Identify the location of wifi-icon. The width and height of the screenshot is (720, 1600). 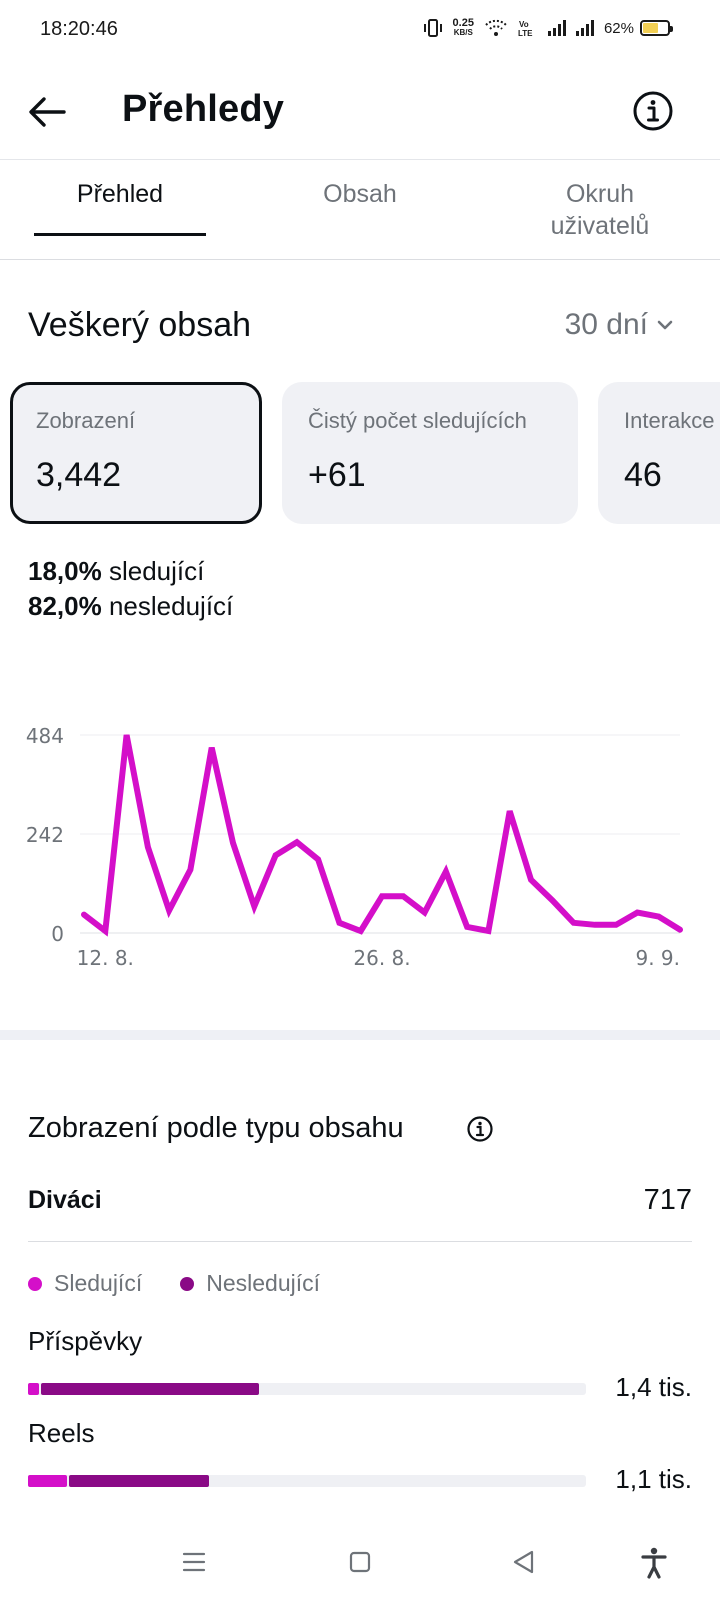
(496, 27).